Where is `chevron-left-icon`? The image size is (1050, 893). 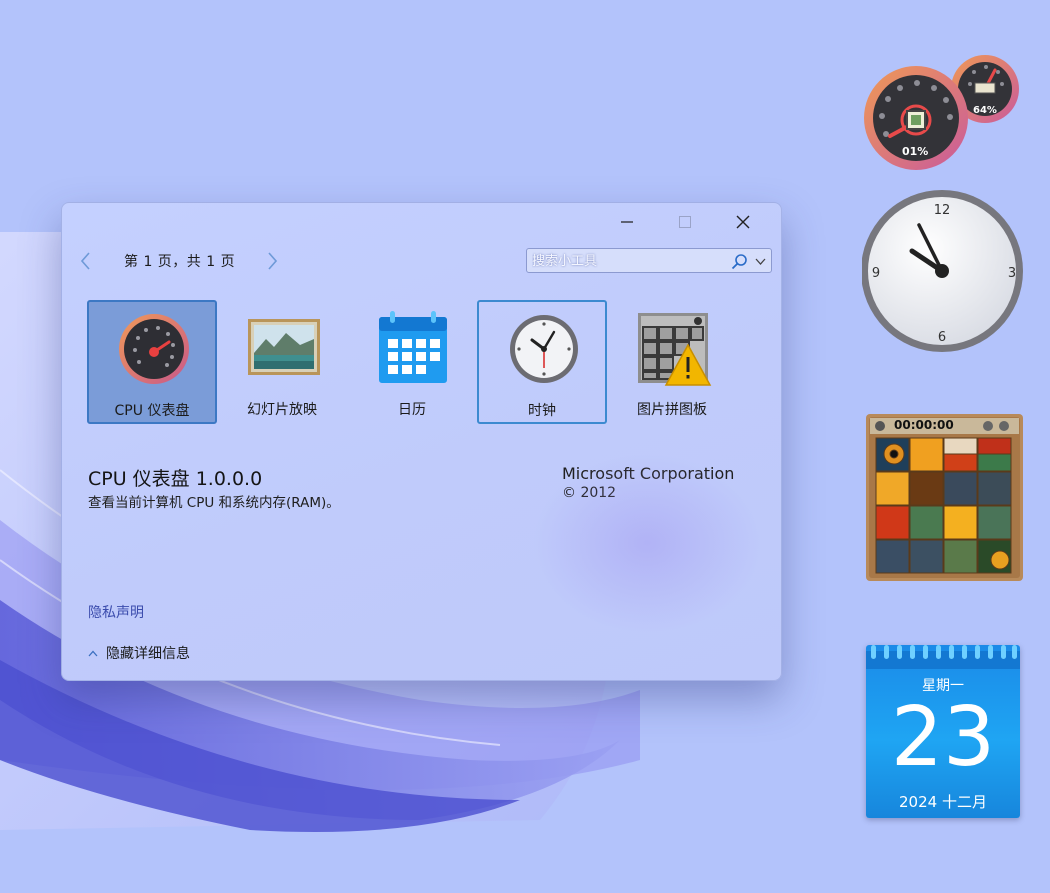 chevron-left-icon is located at coordinates (85, 261).